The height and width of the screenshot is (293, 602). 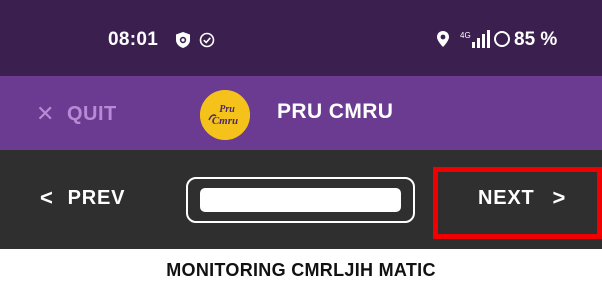 I want to click on app-logo-image: Pru Cmru, so click(x=225, y=115).